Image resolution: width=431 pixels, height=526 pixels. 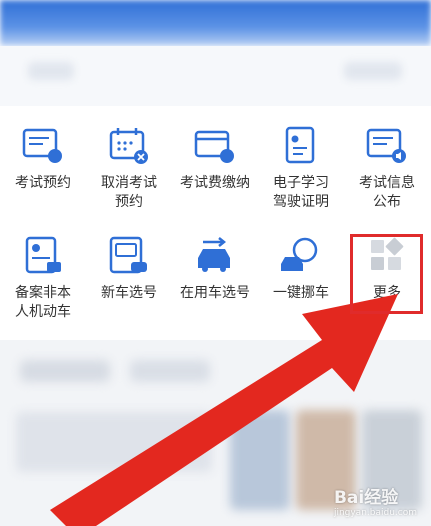 I want to click on watermark: Bai经验 jingyan.baidu.com, so click(x=375, y=500).